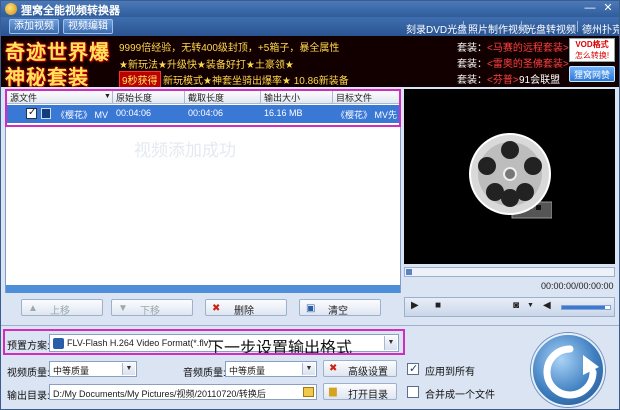  Describe the element at coordinates (33, 308) in the screenshot. I see `arrow-up-icon: ▲` at that location.